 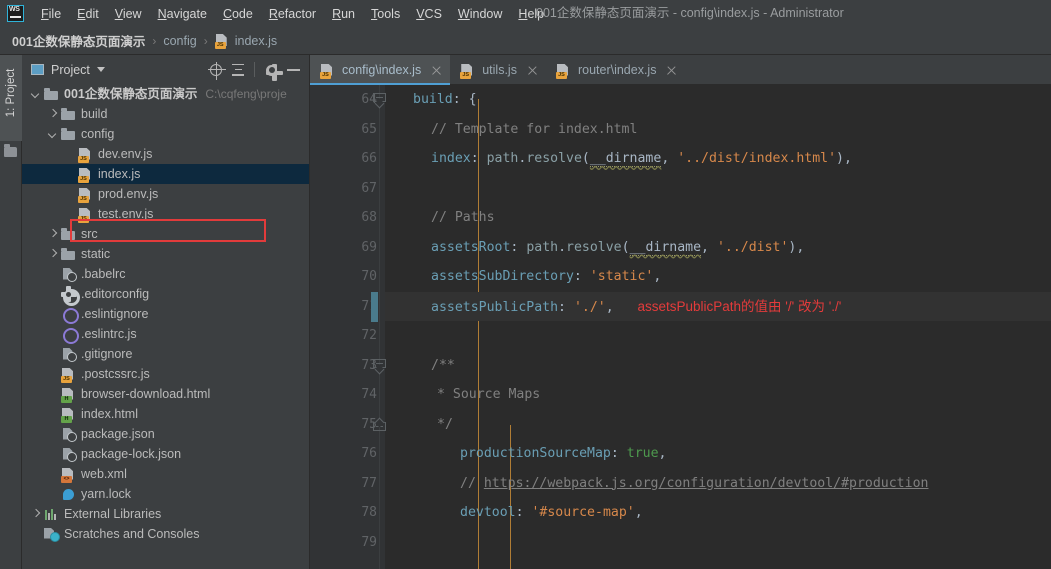 I want to click on minimize-icon, so click(x=293, y=70).